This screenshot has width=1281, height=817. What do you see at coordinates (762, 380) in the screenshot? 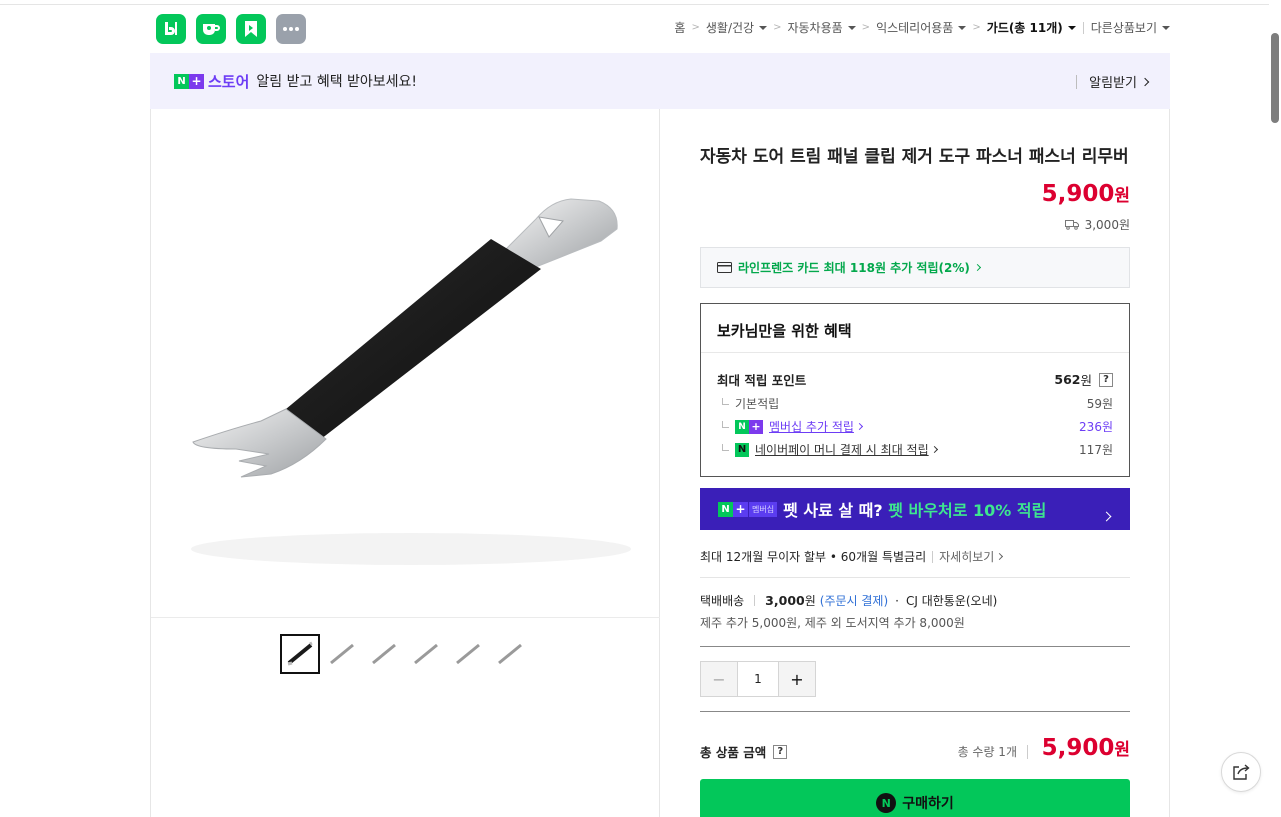
I see `max-points-label: 최대 적립 포인트` at bounding box center [762, 380].